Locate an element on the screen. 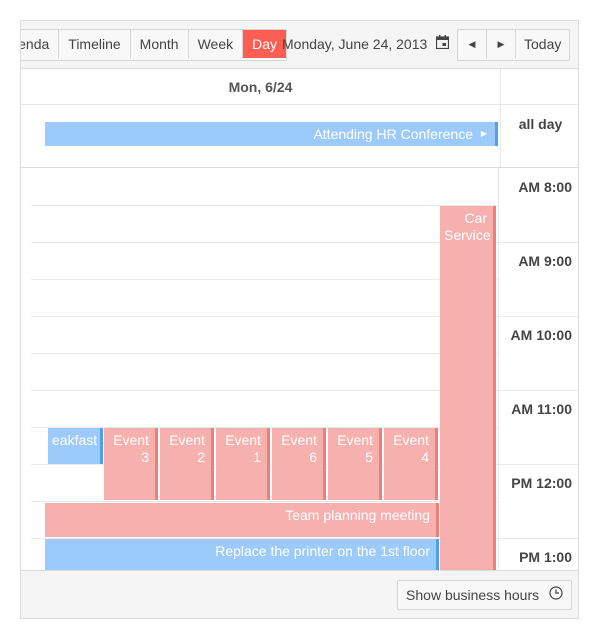 This screenshot has height=640, width=600. time-label: PM 1:00 is located at coordinates (545, 557).